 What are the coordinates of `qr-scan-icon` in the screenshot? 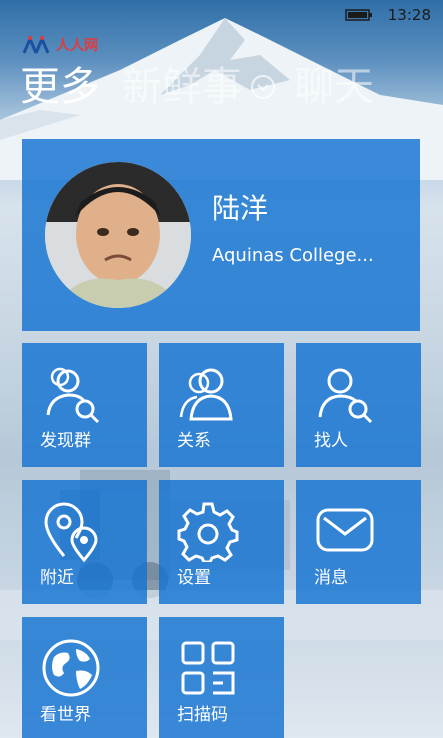 It's located at (208, 668).